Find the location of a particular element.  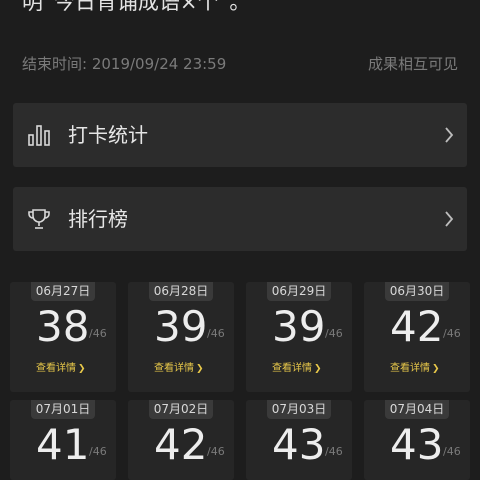

ranking-label: 排行榜 is located at coordinates (98, 219).